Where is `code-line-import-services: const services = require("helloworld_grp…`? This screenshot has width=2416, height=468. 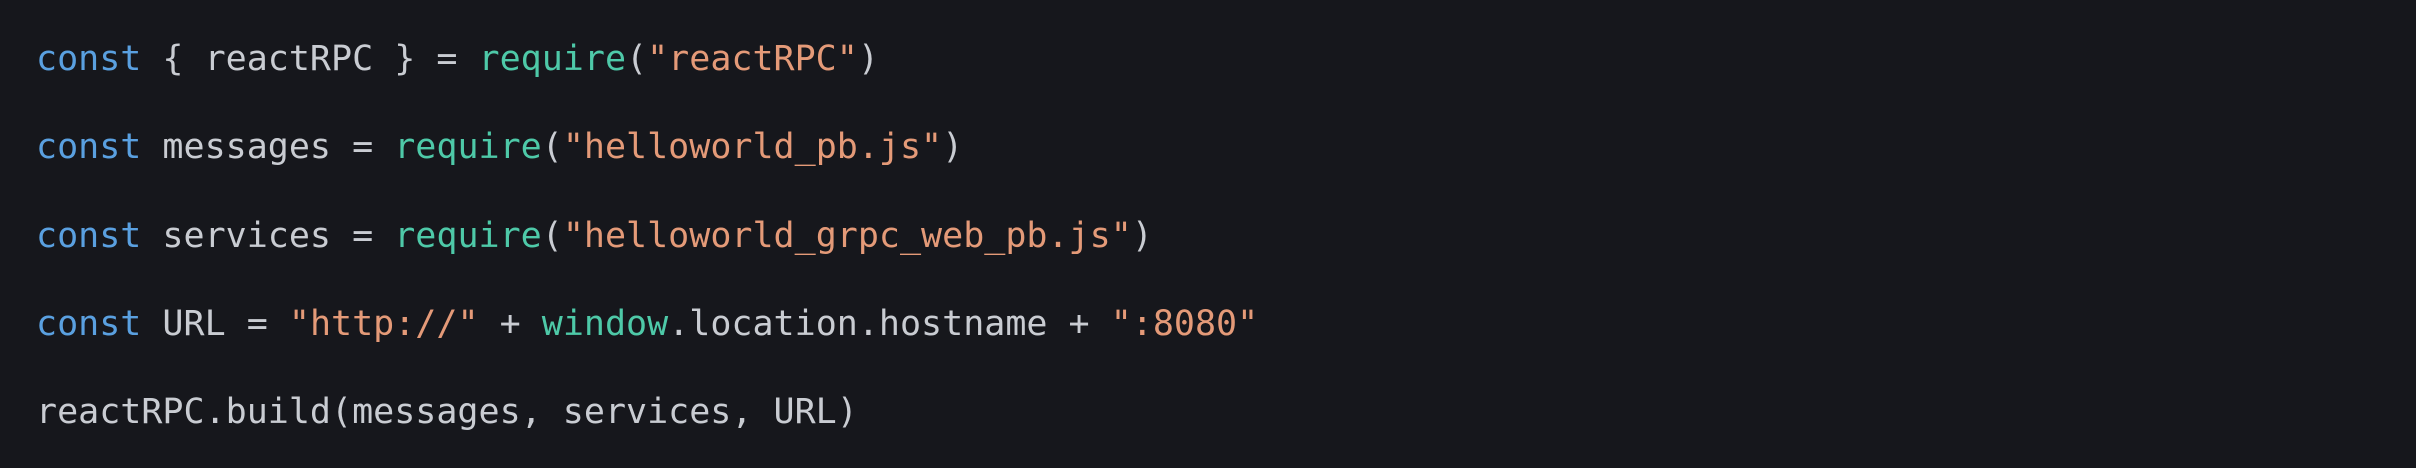 code-line-import-services: const services = require("helloworld_grp… is located at coordinates (594, 236).